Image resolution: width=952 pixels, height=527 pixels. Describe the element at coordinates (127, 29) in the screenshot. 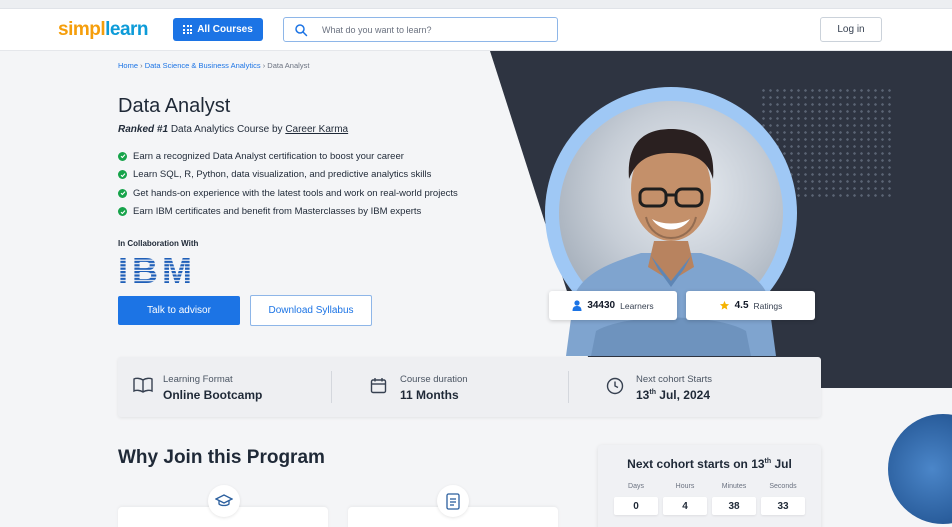

I see `logo-part-learn: learn` at that location.